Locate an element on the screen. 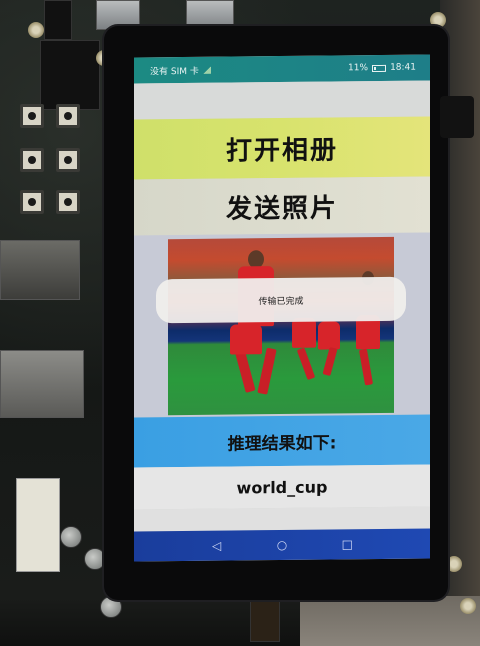  table-surface is located at coordinates (390, 621).